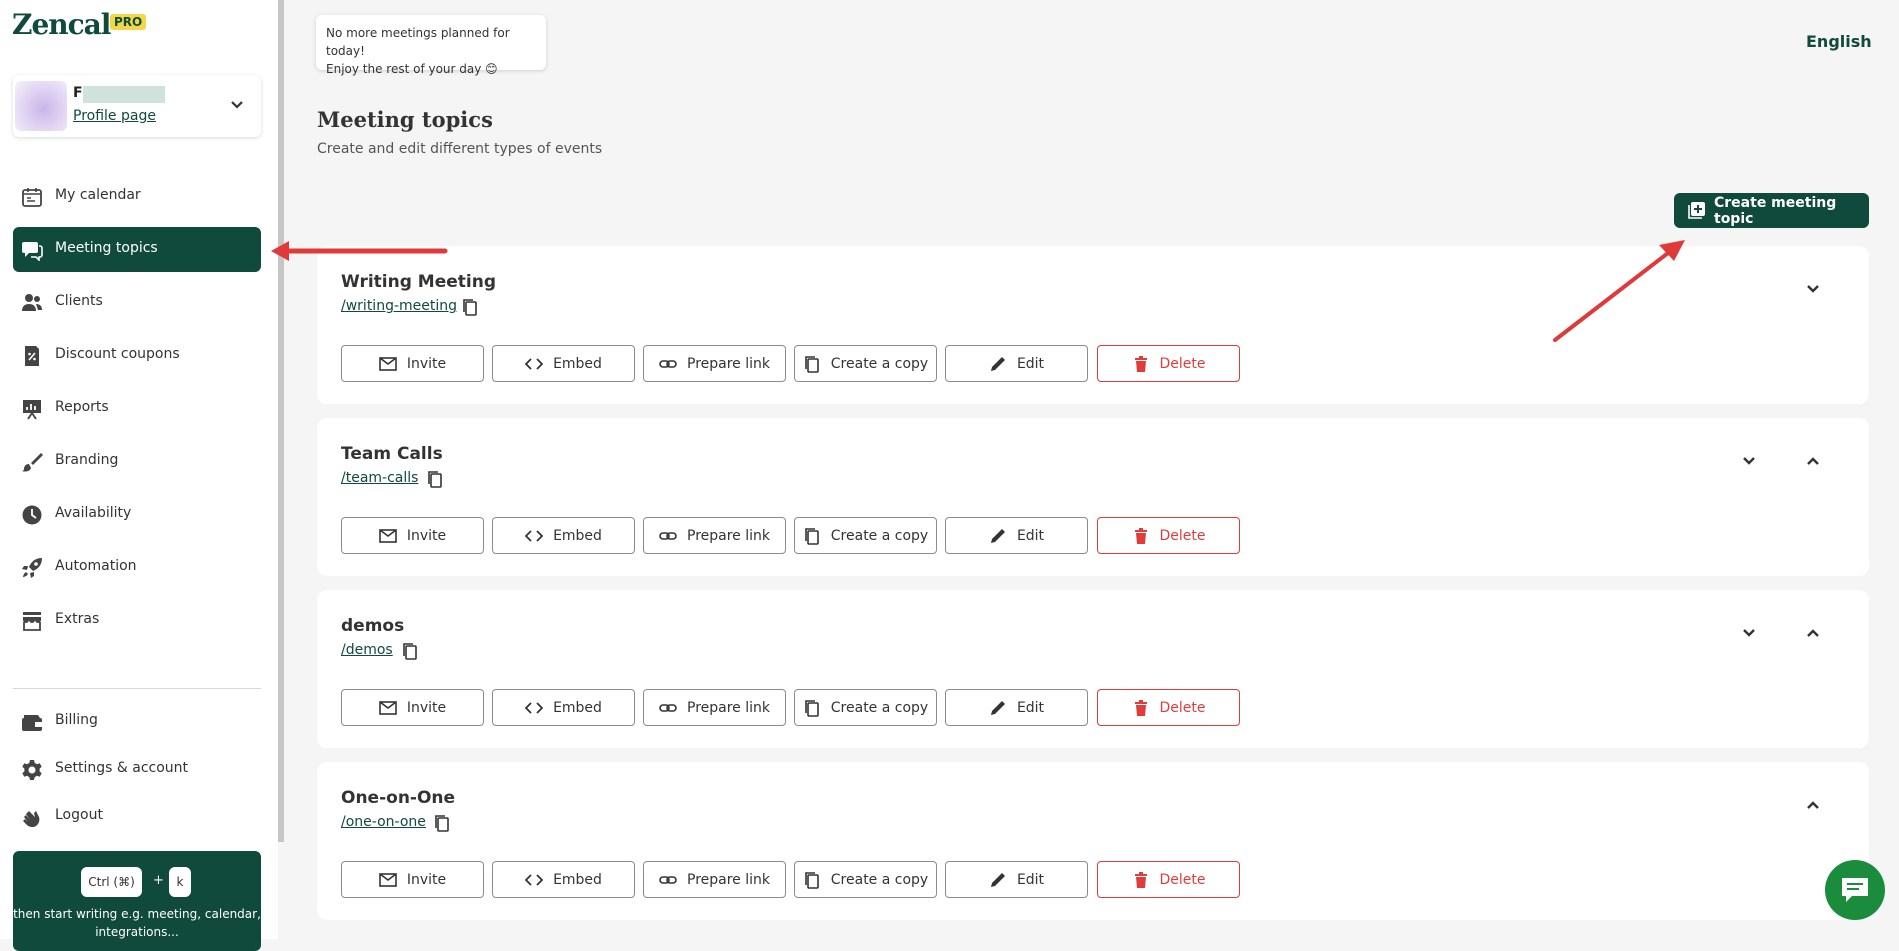  I want to click on sidebar-item-logout: Logout, so click(137, 816).